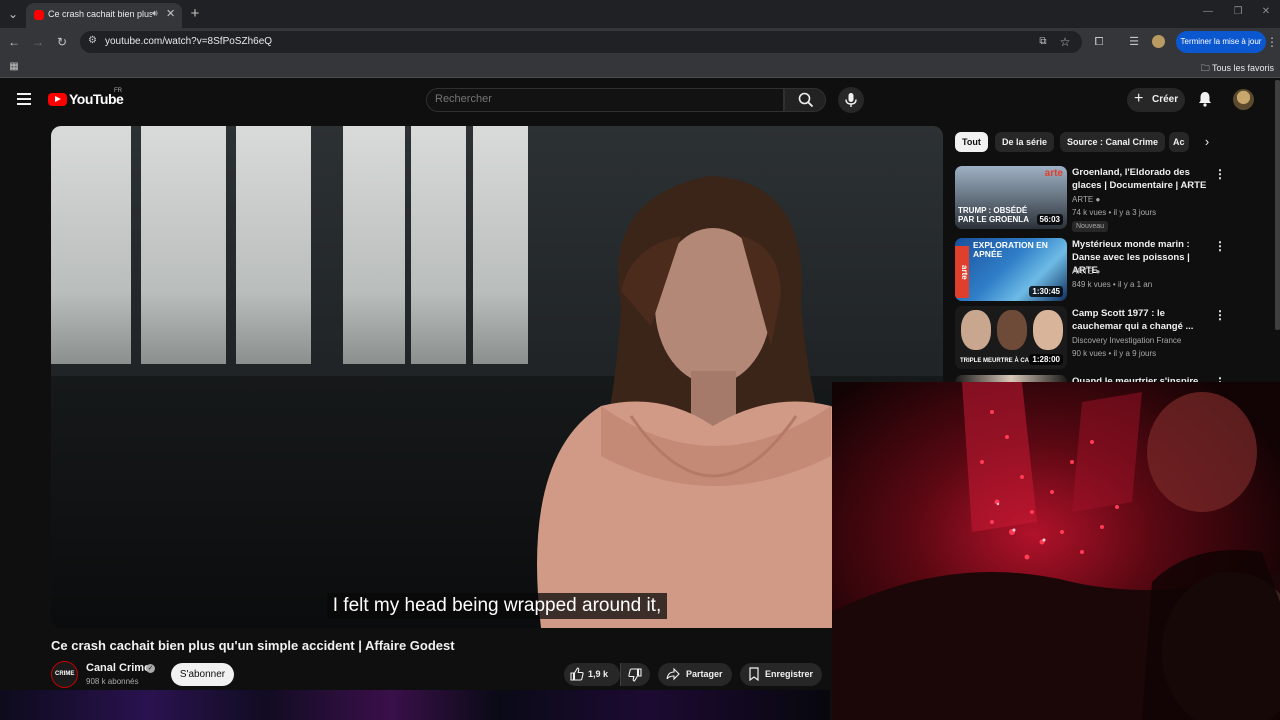  I want to click on update-button: Terminer la mise à jour, so click(1221, 42).